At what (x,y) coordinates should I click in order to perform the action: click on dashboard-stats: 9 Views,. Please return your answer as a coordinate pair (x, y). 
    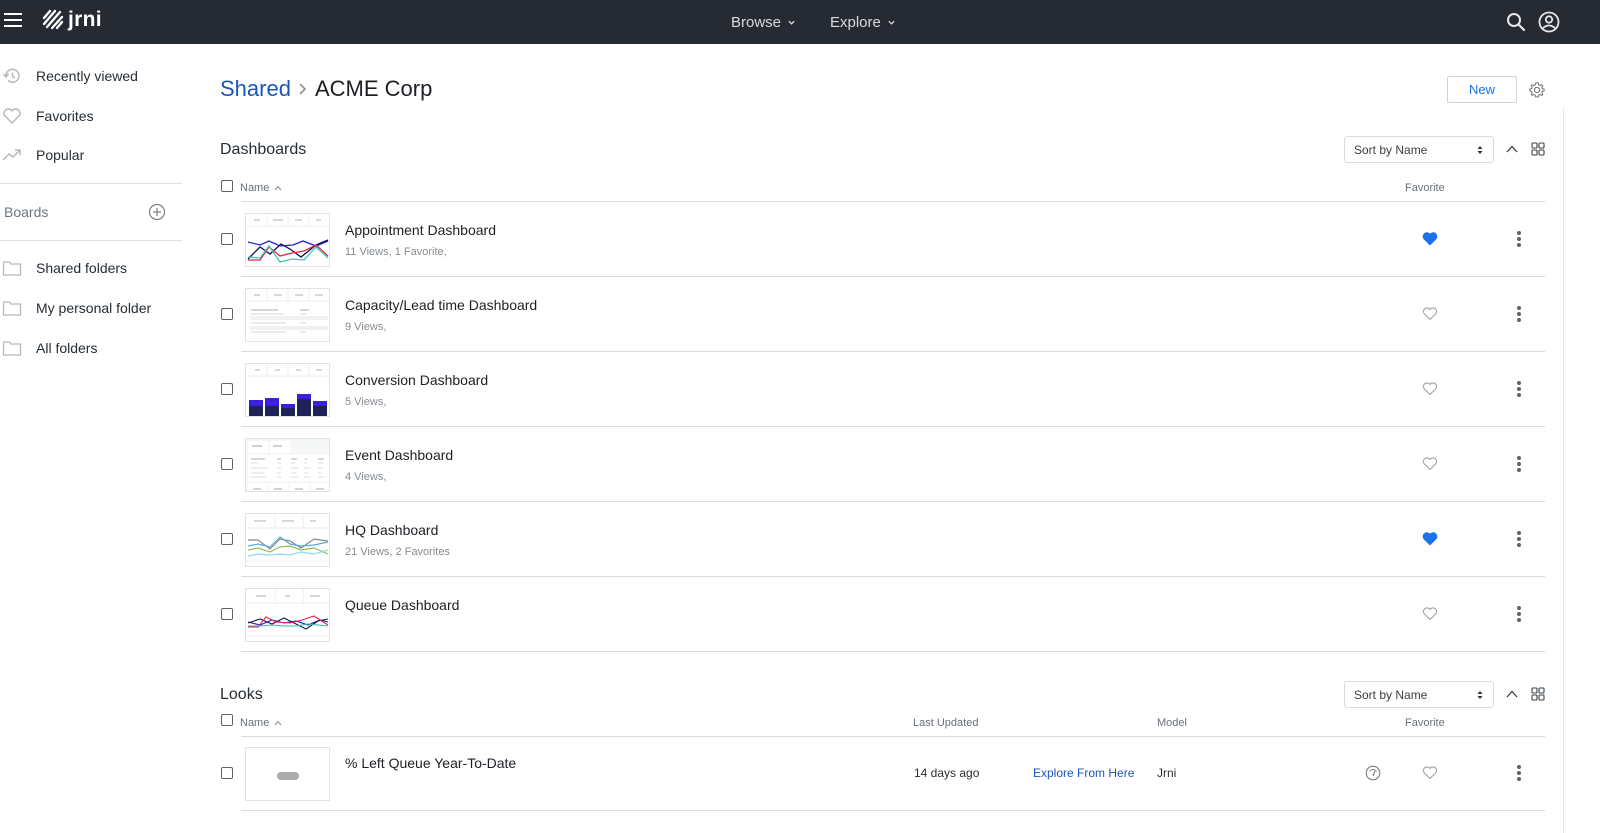
    Looking at the image, I should click on (366, 327).